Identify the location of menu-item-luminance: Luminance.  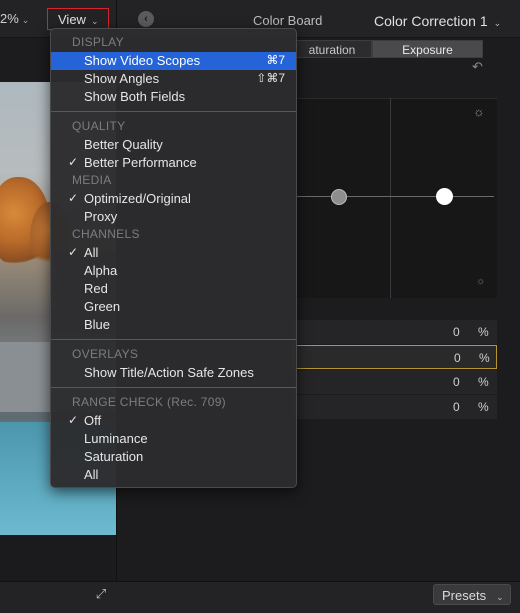
(173, 439).